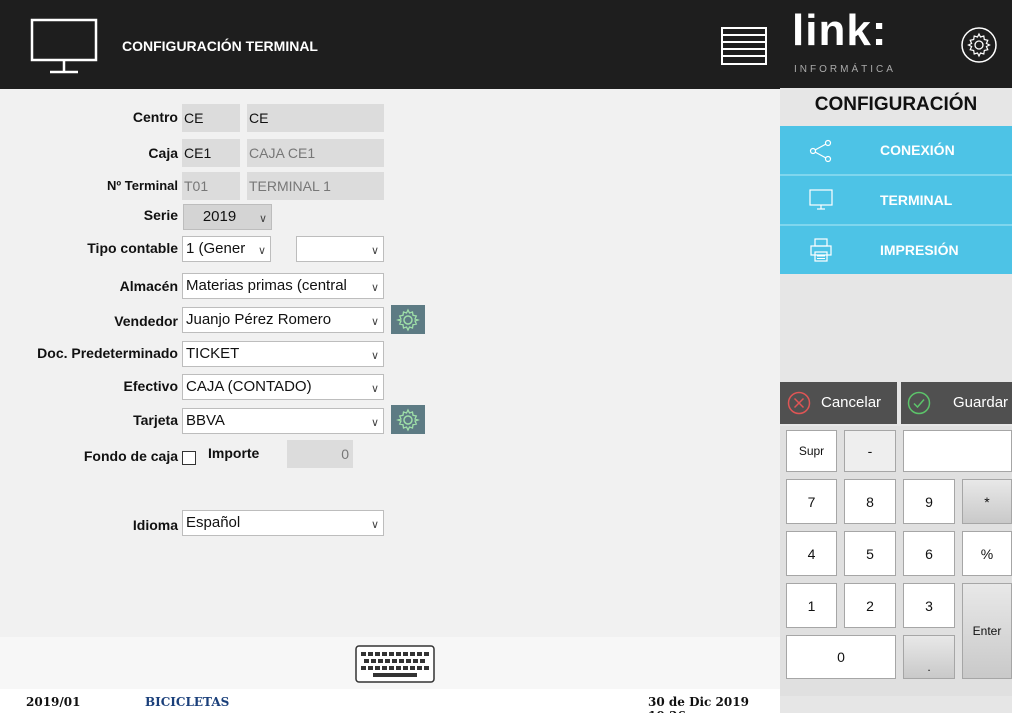  What do you see at coordinates (811, 501) in the screenshot?
I see `key-7: 7` at bounding box center [811, 501].